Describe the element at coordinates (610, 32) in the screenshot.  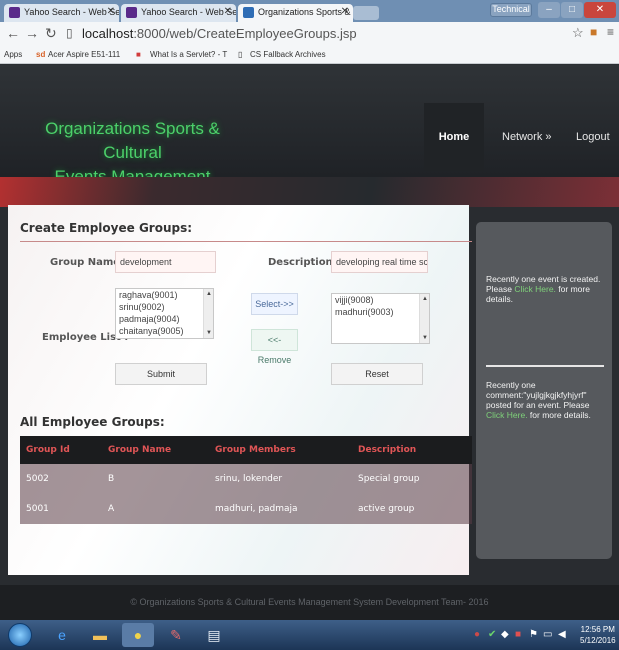
I see `menu-icon: ≡` at that location.